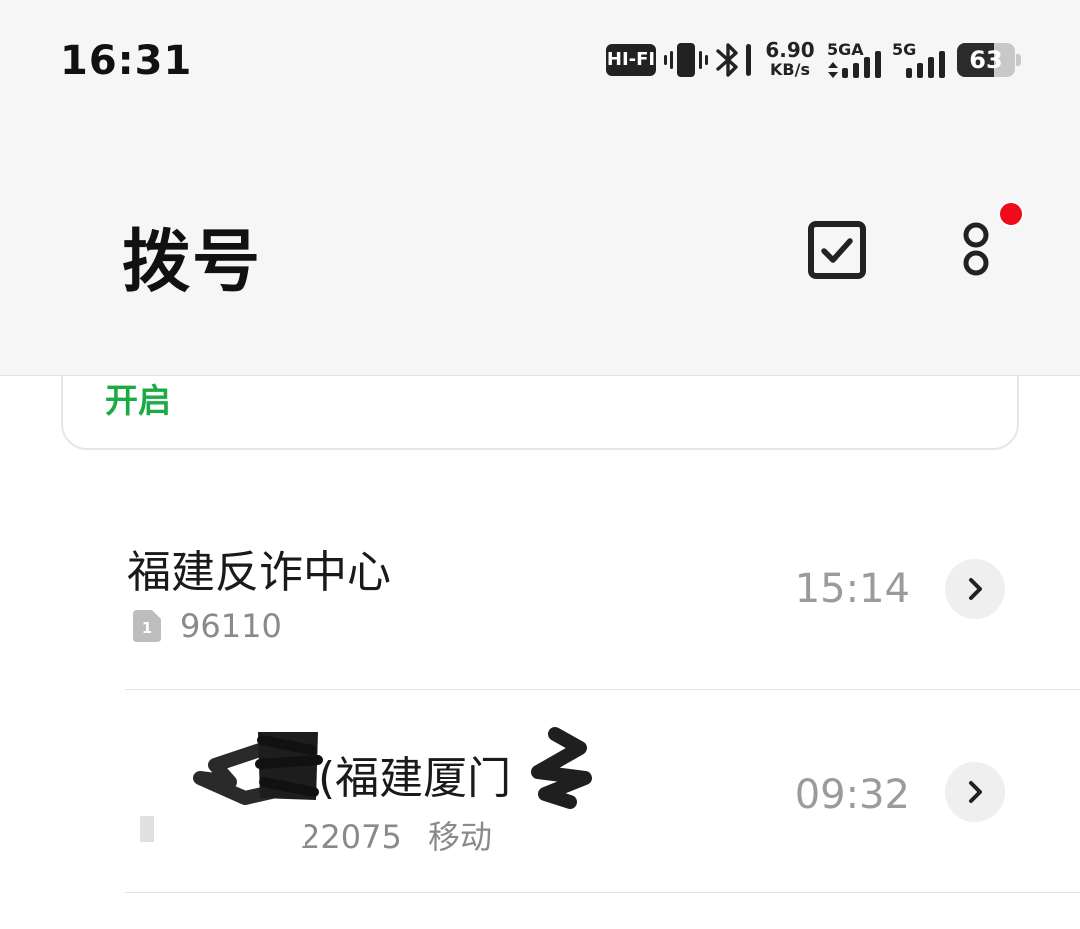 The height and width of the screenshot is (929, 1080). Describe the element at coordinates (602, 892) in the screenshot. I see `list-divider` at that location.